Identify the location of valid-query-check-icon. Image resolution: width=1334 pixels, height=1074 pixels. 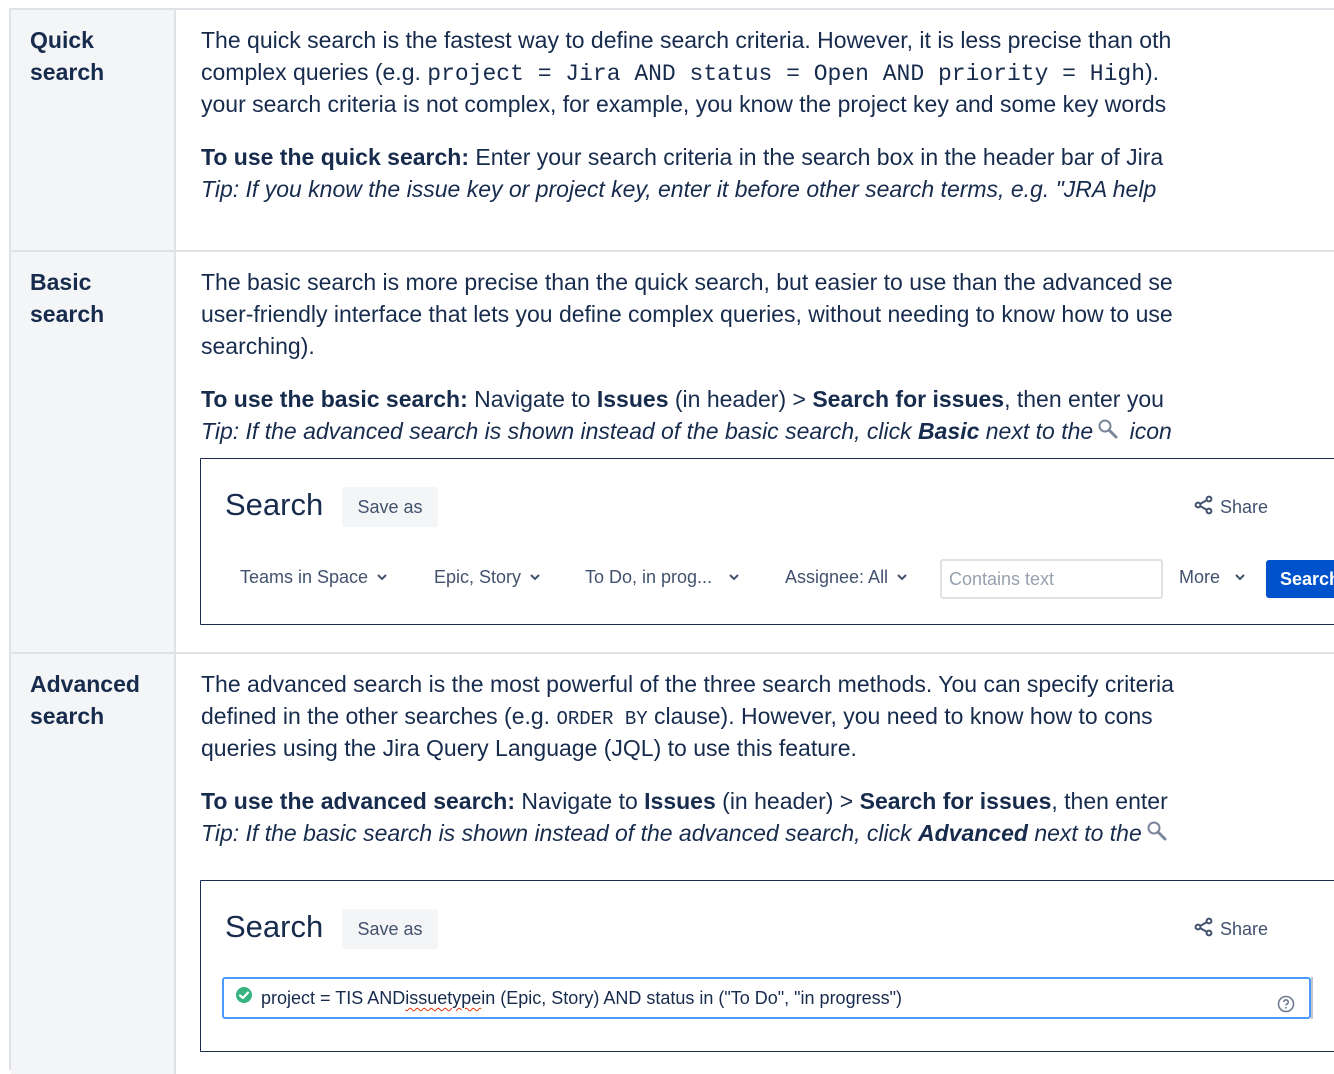
(244, 998).